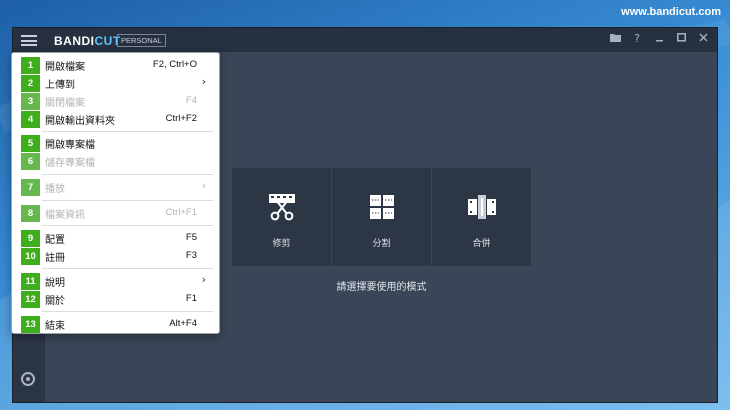 This screenshot has height=410, width=730. I want to click on mode-hint: 請選擇要使用的模式, so click(381, 287).